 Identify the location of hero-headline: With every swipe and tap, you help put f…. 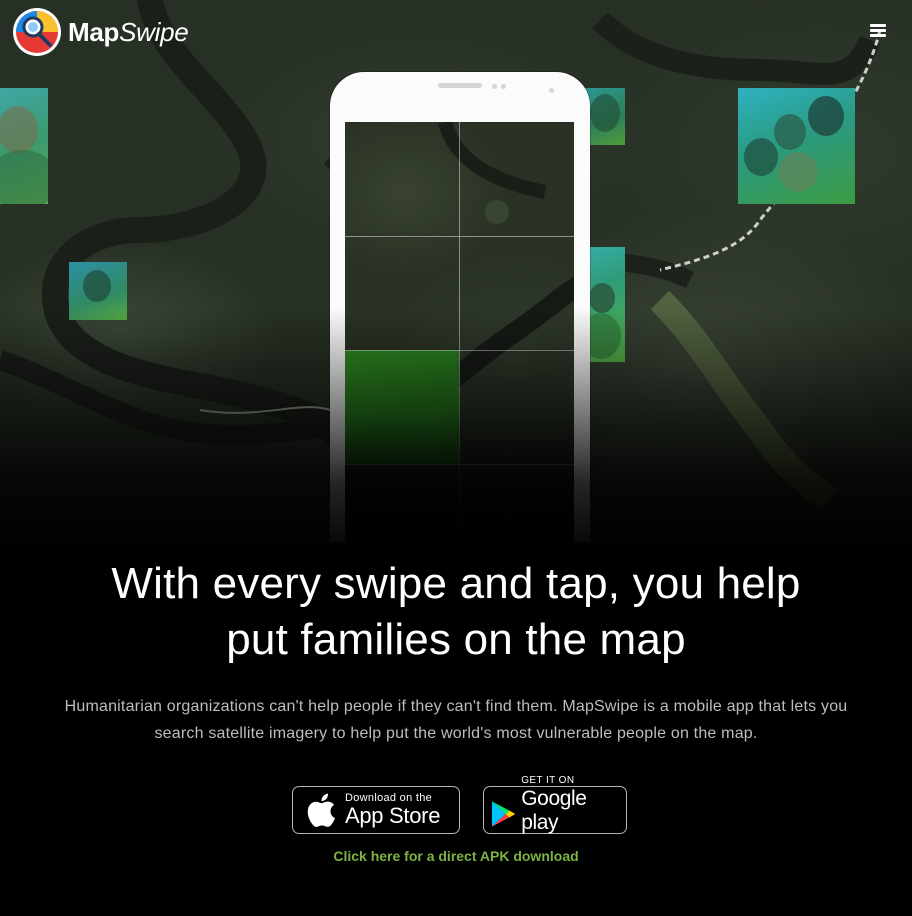
(456, 612).